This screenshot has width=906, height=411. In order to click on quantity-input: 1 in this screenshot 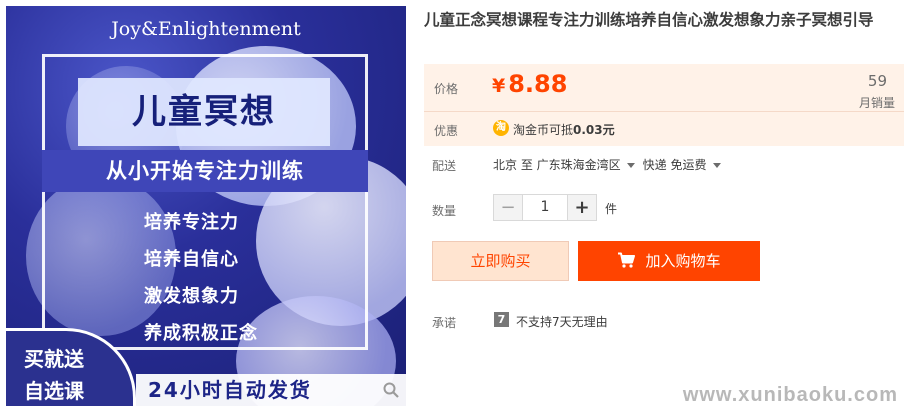, I will do `click(545, 207)`.